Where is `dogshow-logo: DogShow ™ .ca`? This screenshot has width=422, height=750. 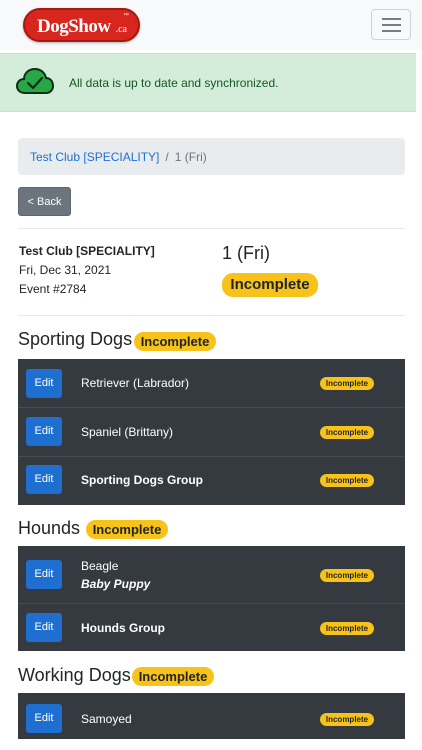
dogshow-logo: DogShow ™ .ca is located at coordinates (81, 25).